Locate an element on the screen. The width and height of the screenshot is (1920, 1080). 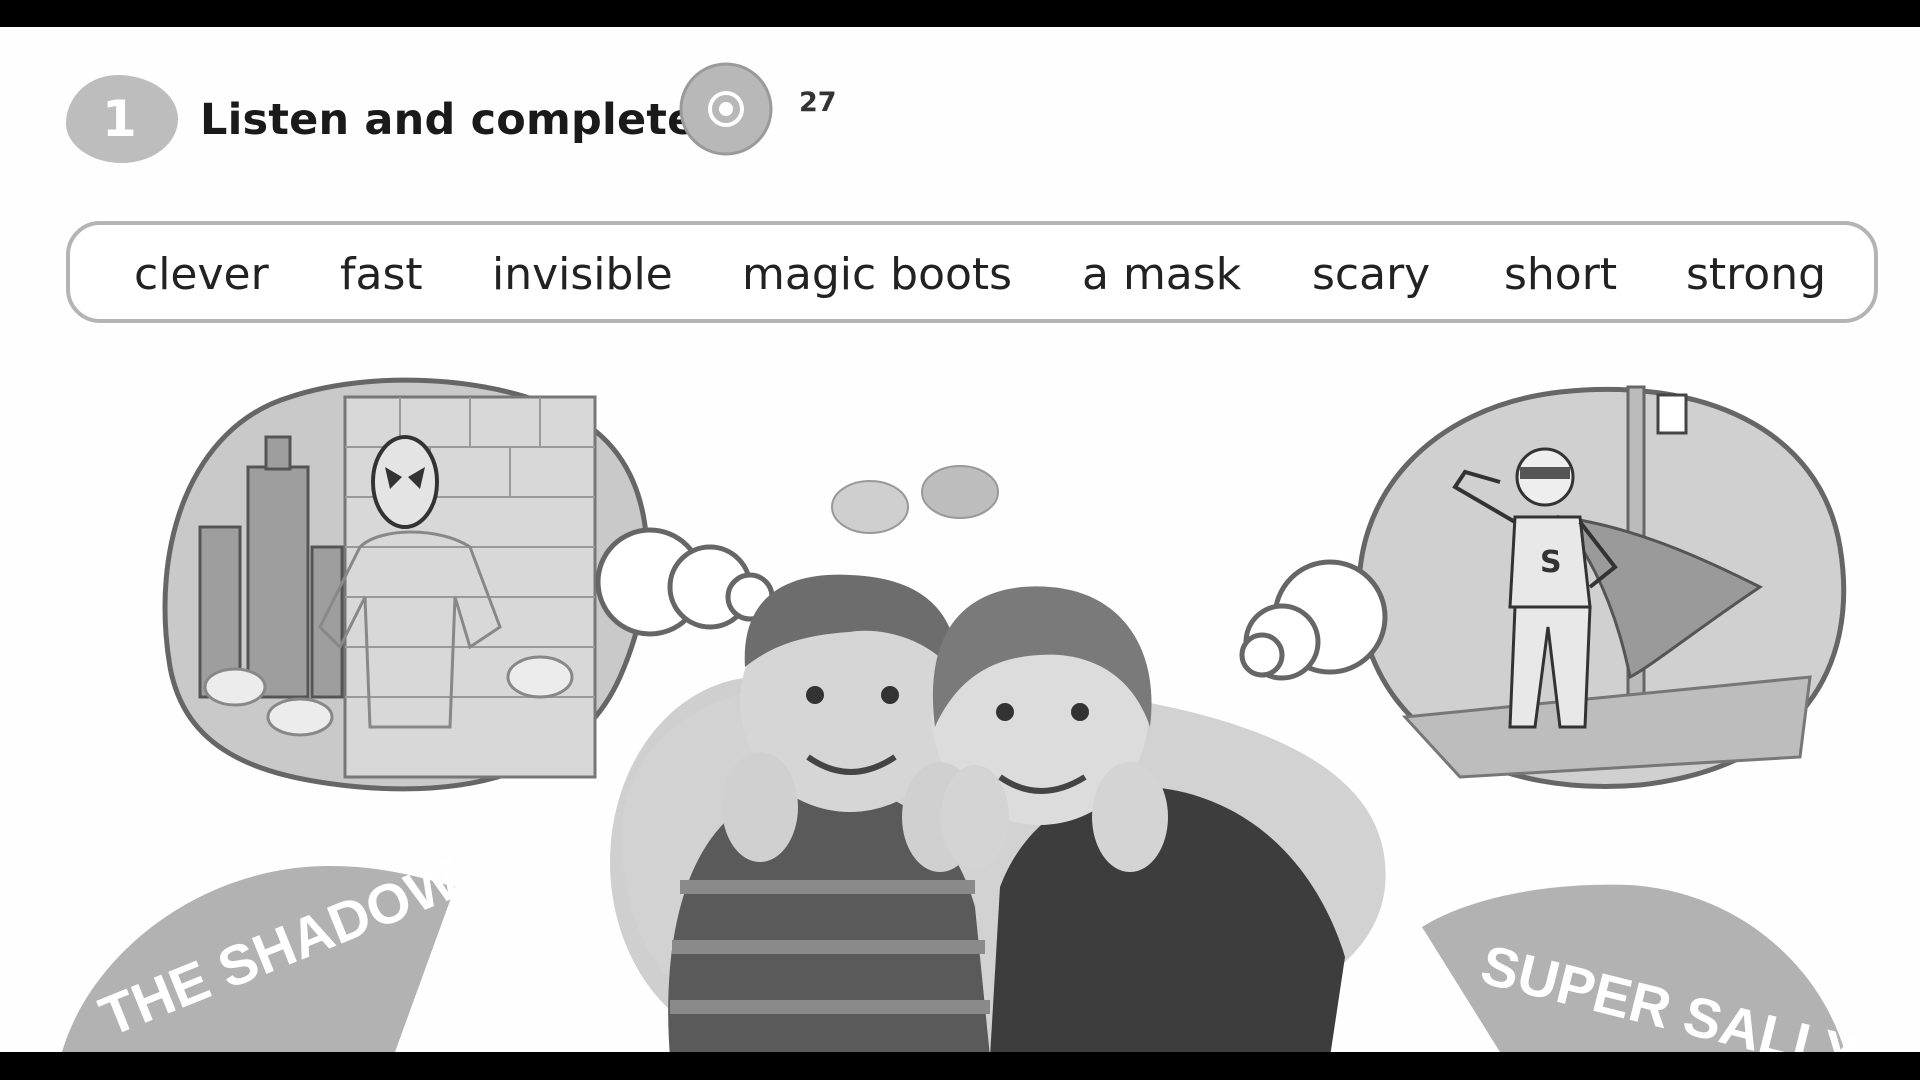
hero-emblem: S is located at coordinates (1551, 562).